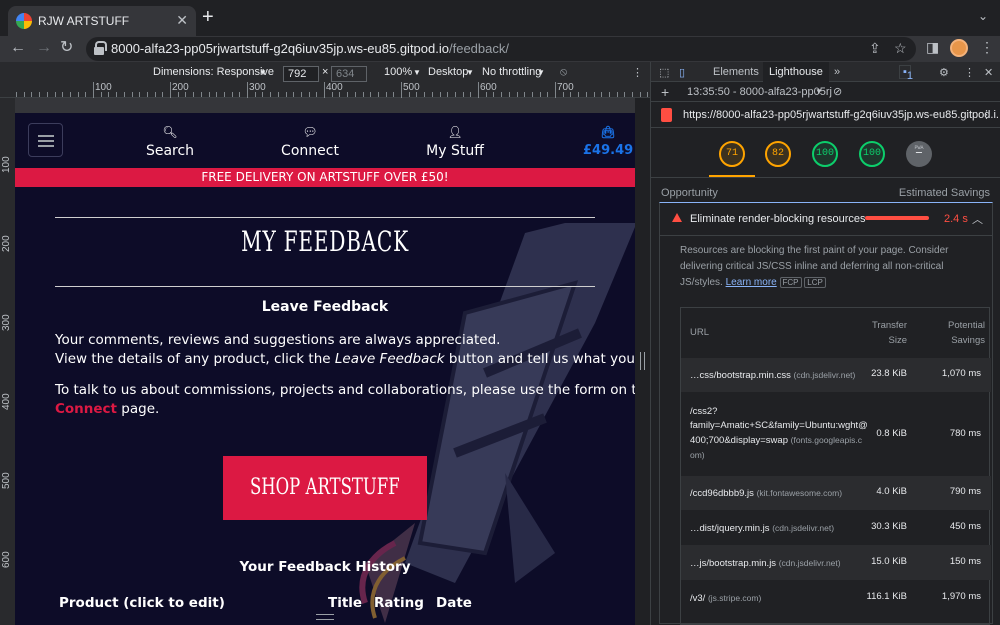 The image size is (1000, 625). Describe the element at coordinates (86, 409) in the screenshot. I see `connect-link: Connect` at that location.